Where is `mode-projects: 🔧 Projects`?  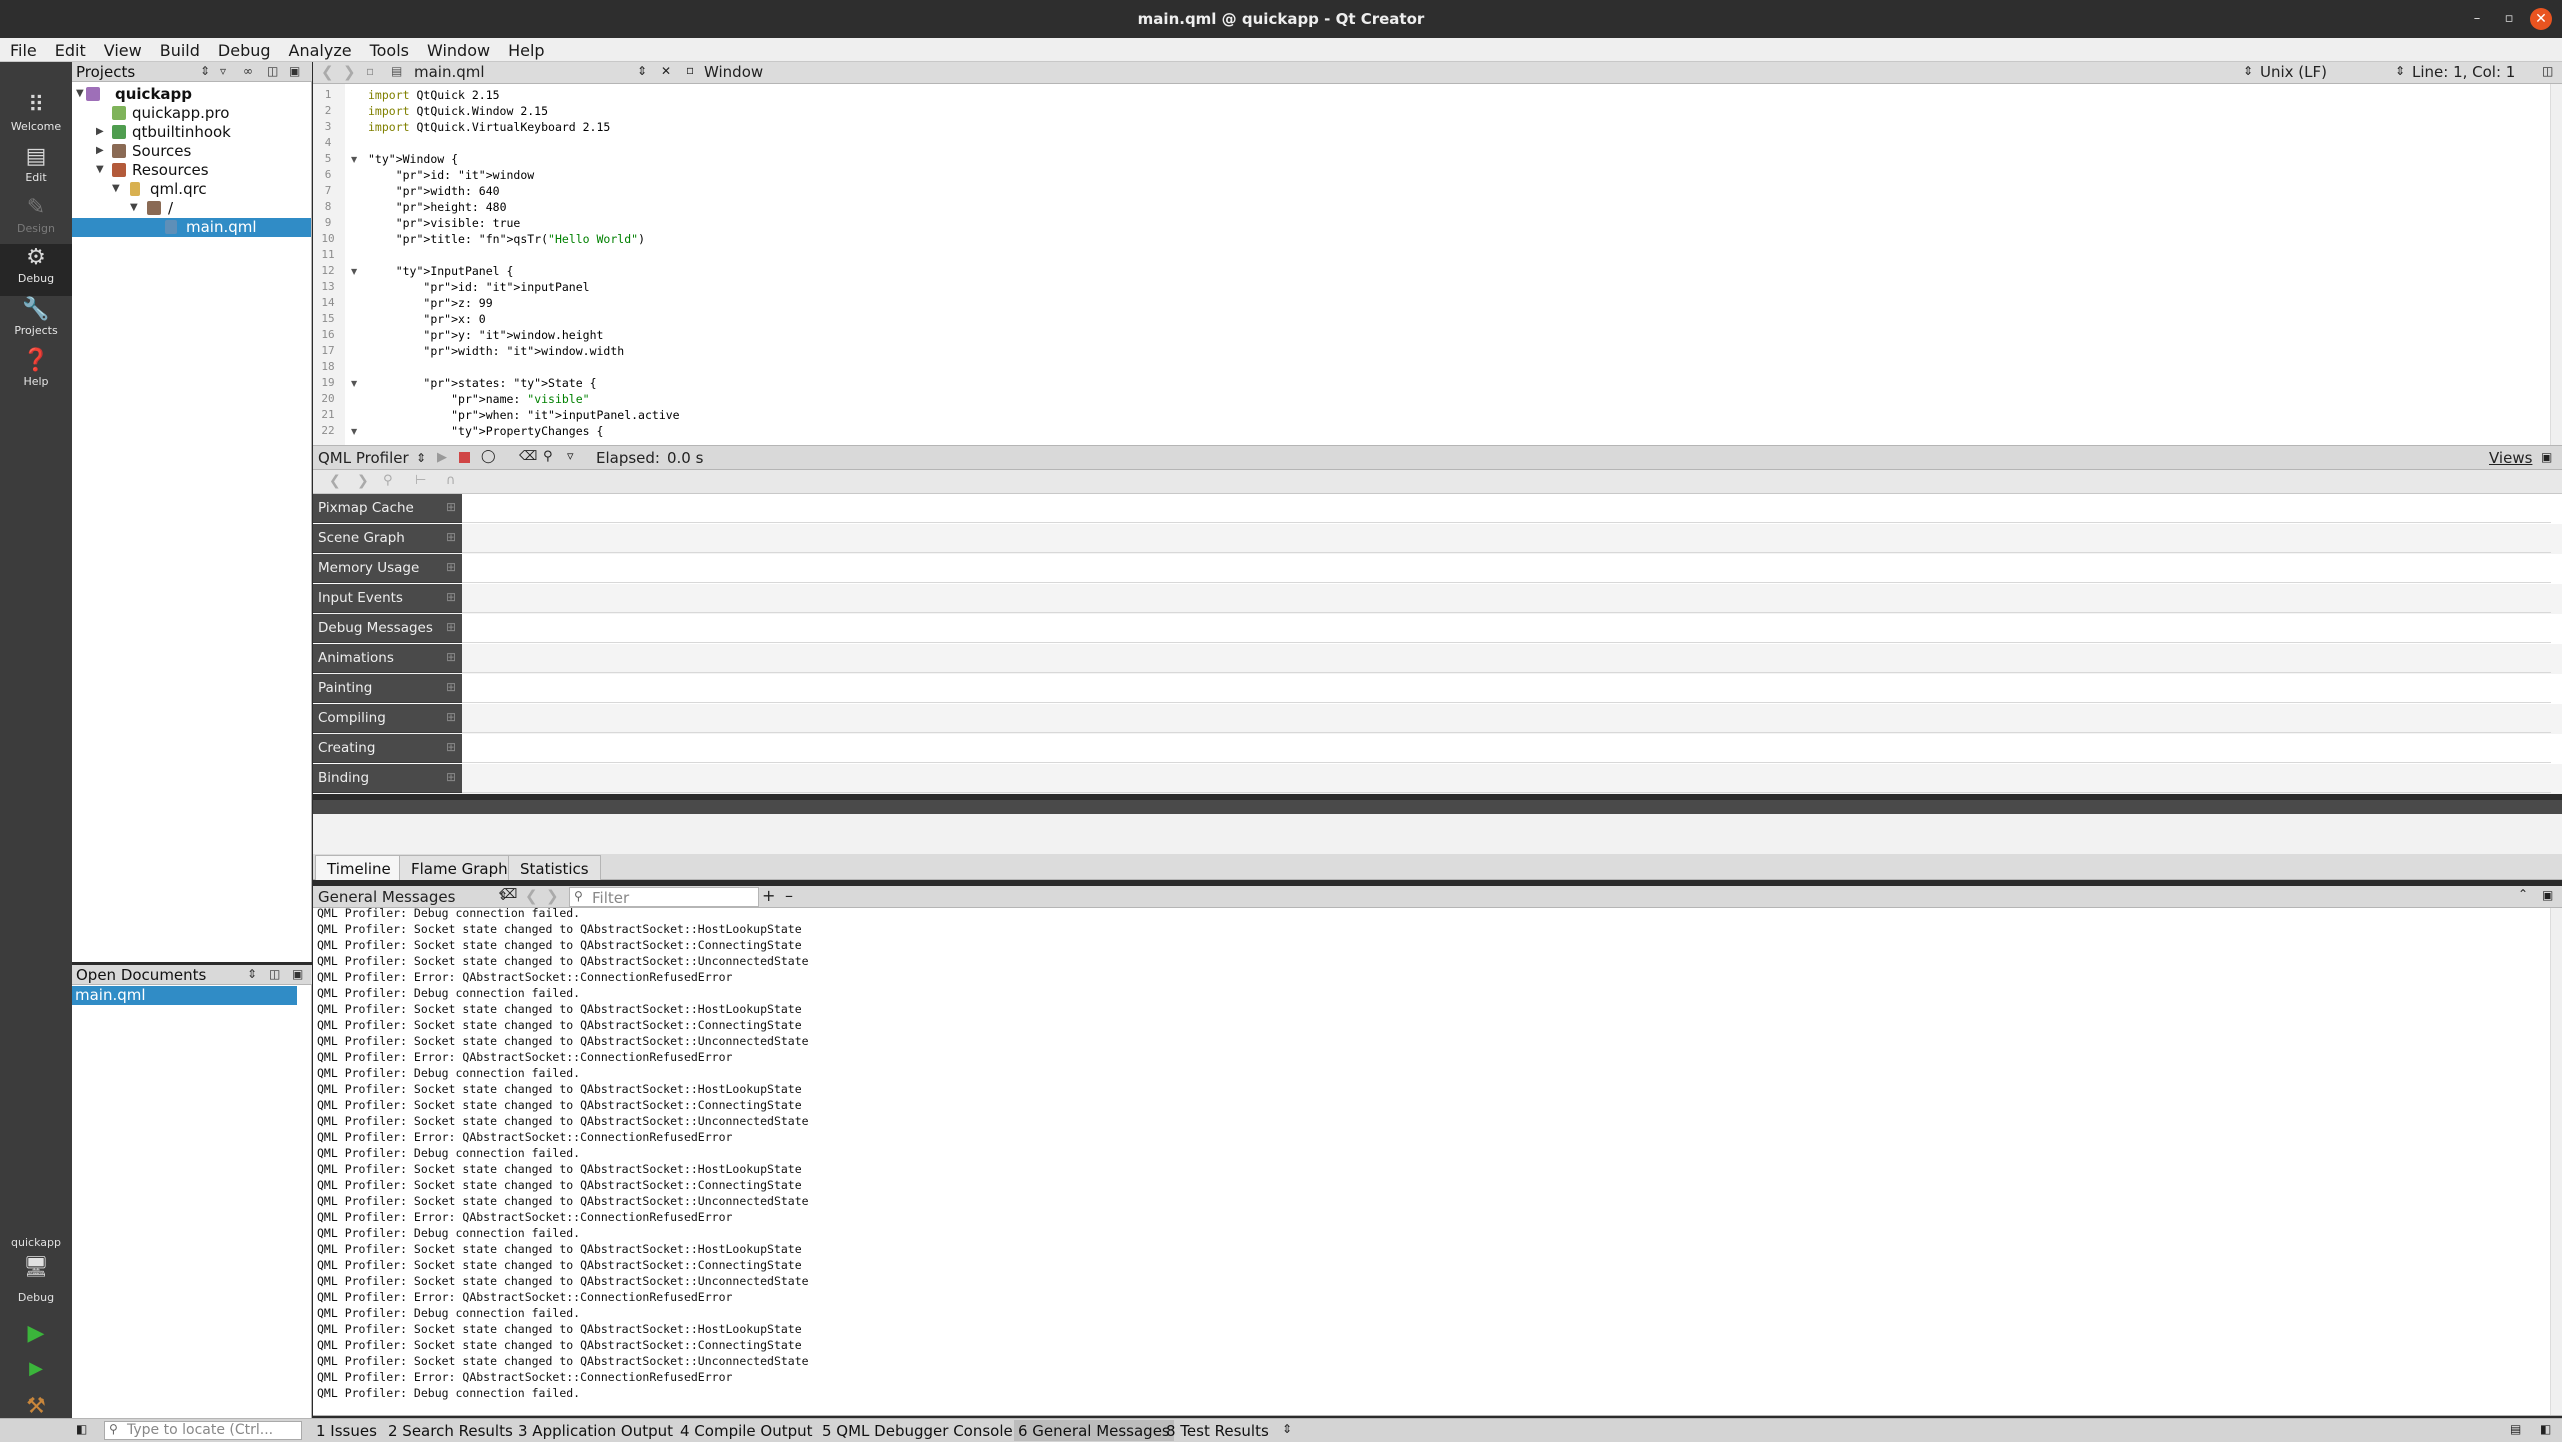
mode-projects: 🔧 Projects is located at coordinates (36, 321).